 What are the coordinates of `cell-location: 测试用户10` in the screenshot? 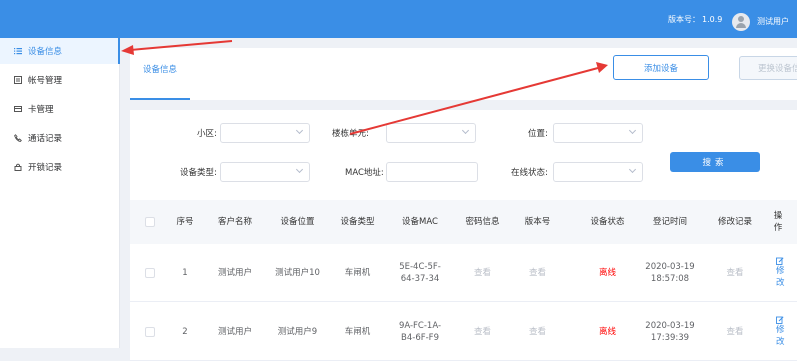 It's located at (297, 273).